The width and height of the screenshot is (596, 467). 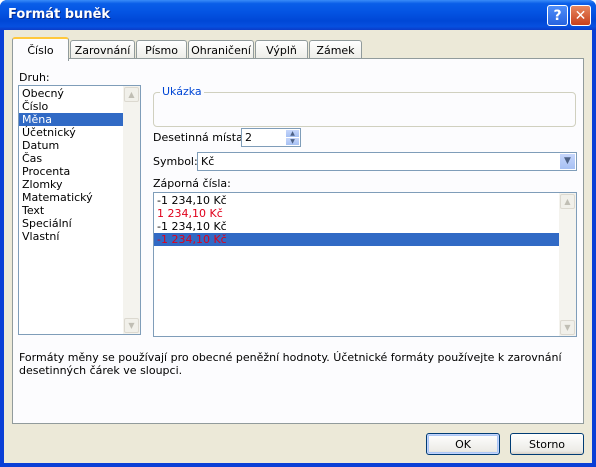 I want to click on spinner-buttons: ▲ ▼, so click(x=292, y=137).